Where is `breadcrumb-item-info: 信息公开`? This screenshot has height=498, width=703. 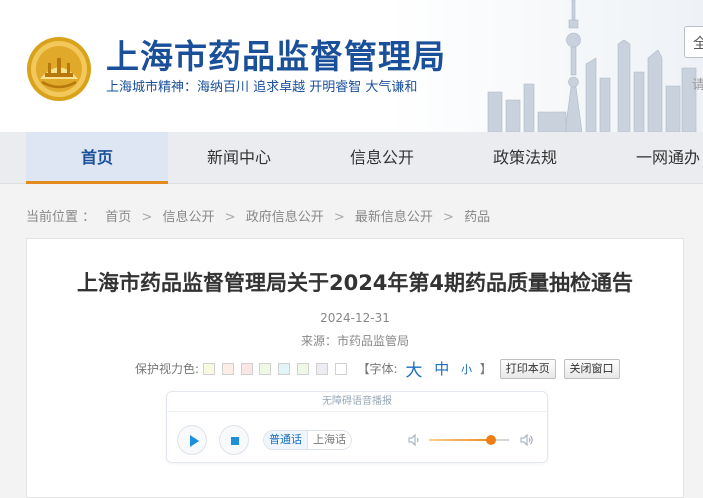 breadcrumb-item-info: 信息公开 is located at coordinates (188, 217).